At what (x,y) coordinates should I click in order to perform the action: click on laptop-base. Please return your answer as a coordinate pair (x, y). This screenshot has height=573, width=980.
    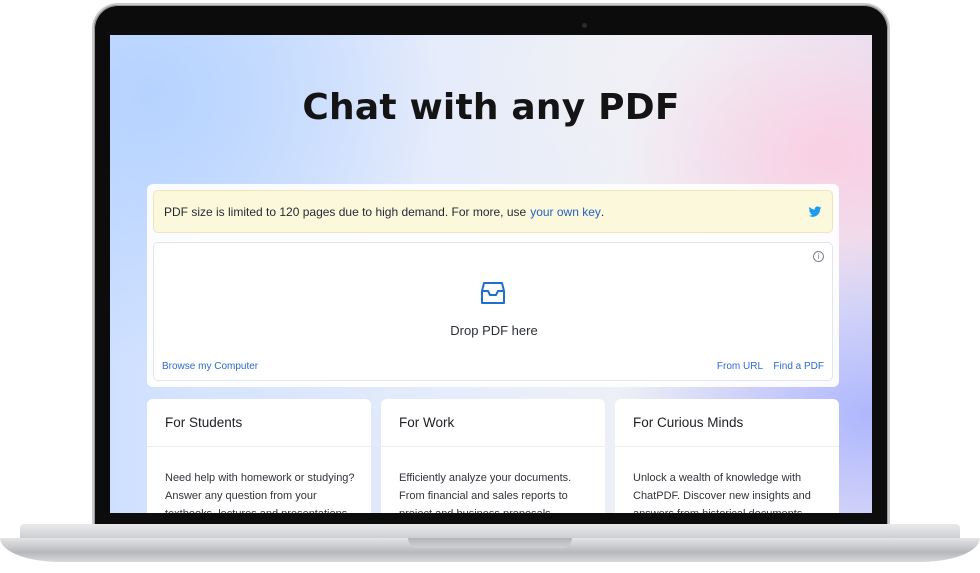
    Looking at the image, I should click on (490, 546).